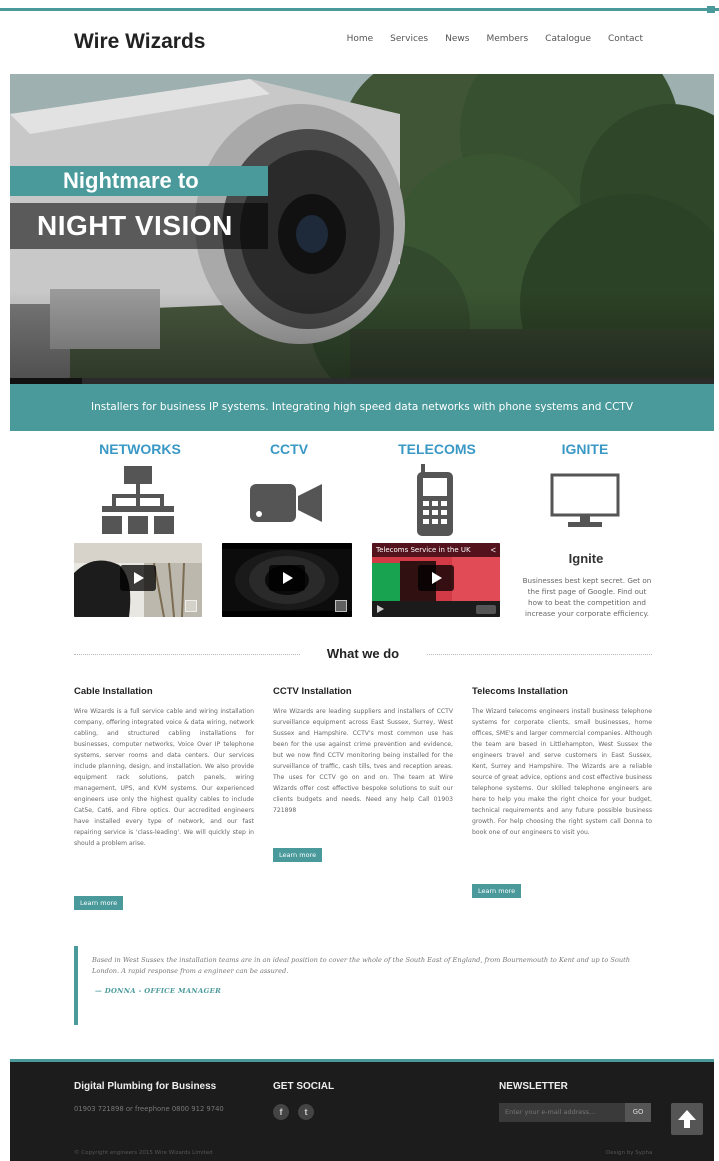 This screenshot has width=719, height=1161. What do you see at coordinates (497, 891) in the screenshot?
I see `learn-more-telecoms-button: Learn more` at bounding box center [497, 891].